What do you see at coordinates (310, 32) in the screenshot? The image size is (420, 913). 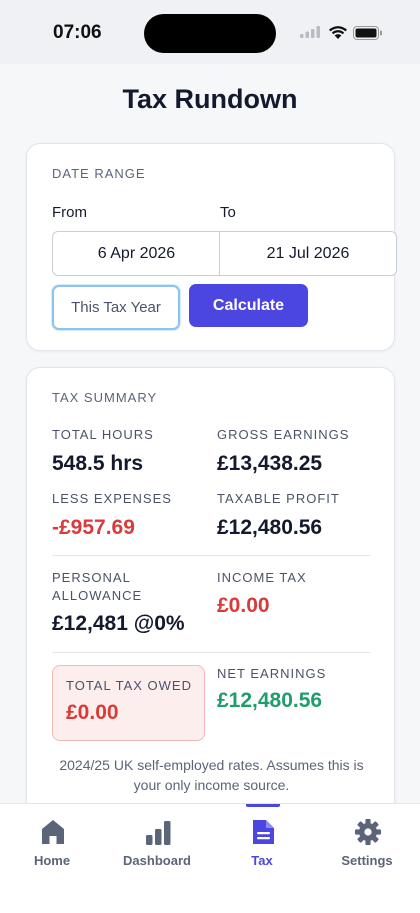 I see `cellular-signal-icon` at bounding box center [310, 32].